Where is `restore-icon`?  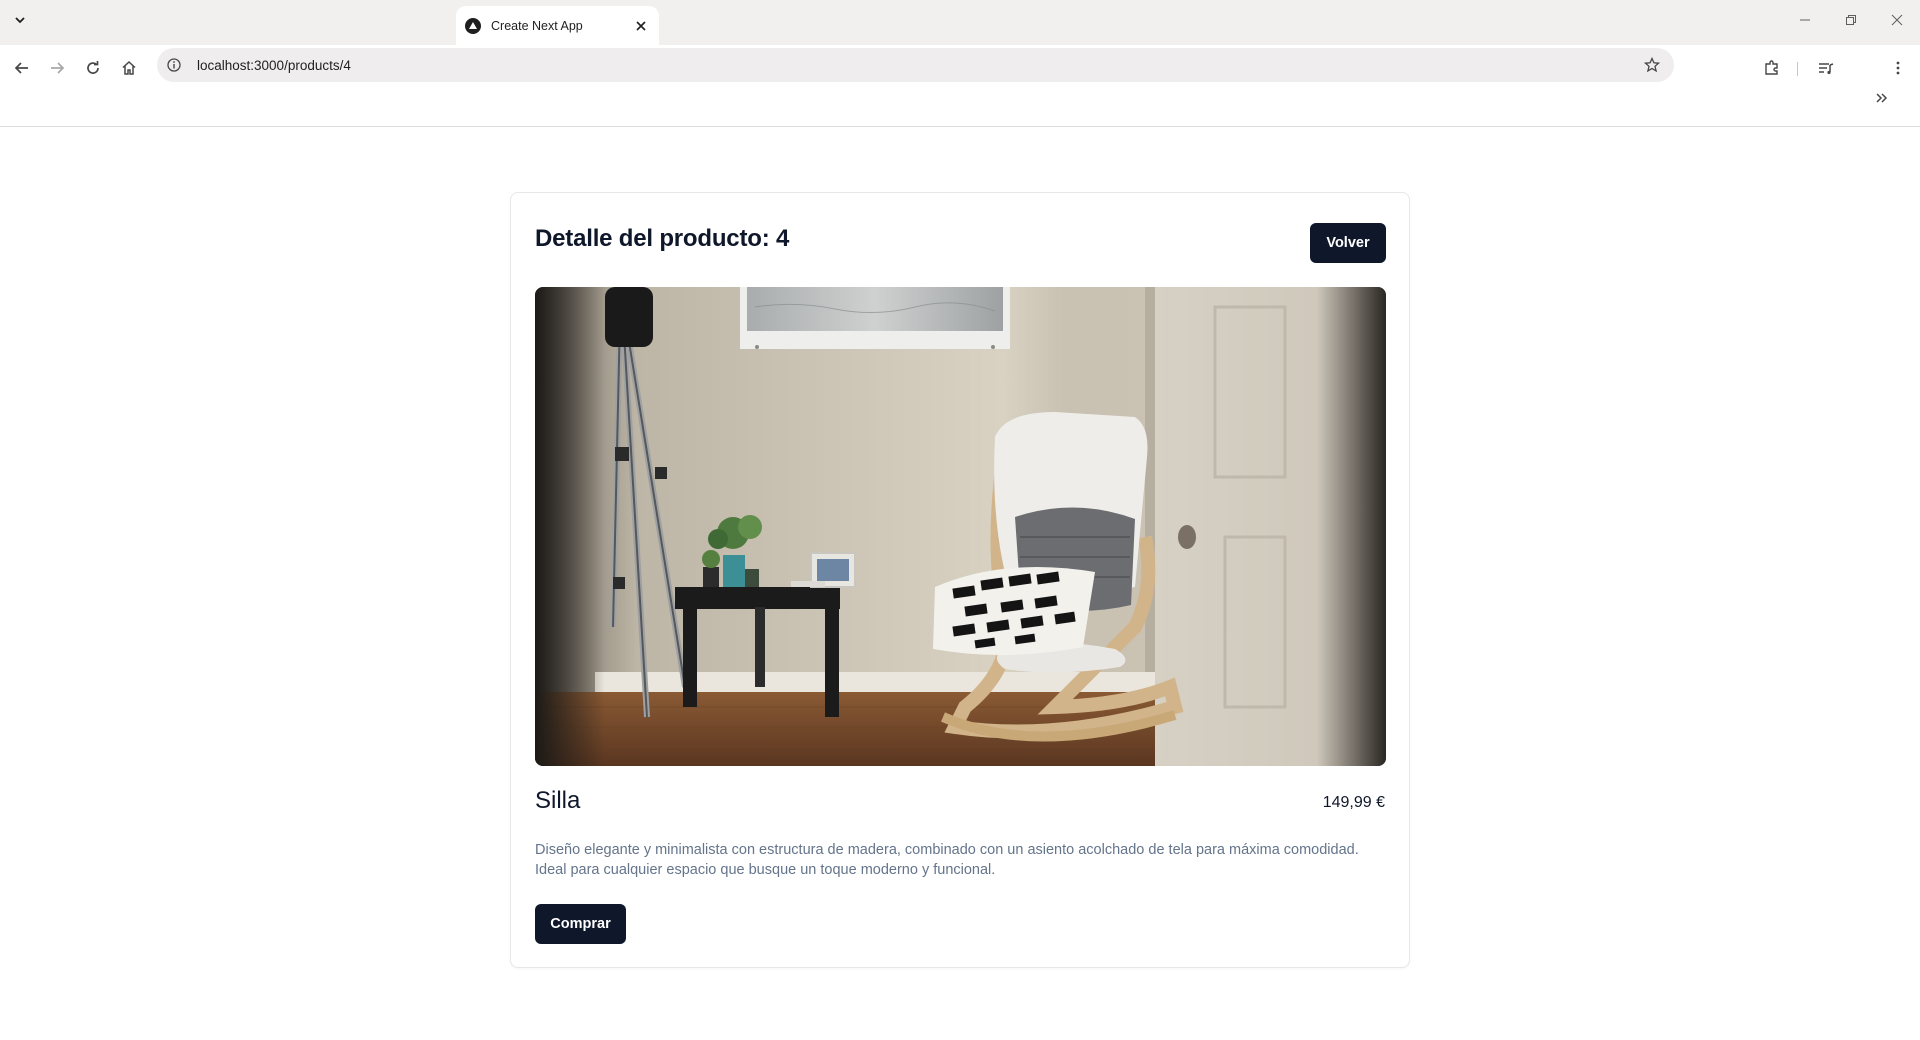 restore-icon is located at coordinates (1851, 20).